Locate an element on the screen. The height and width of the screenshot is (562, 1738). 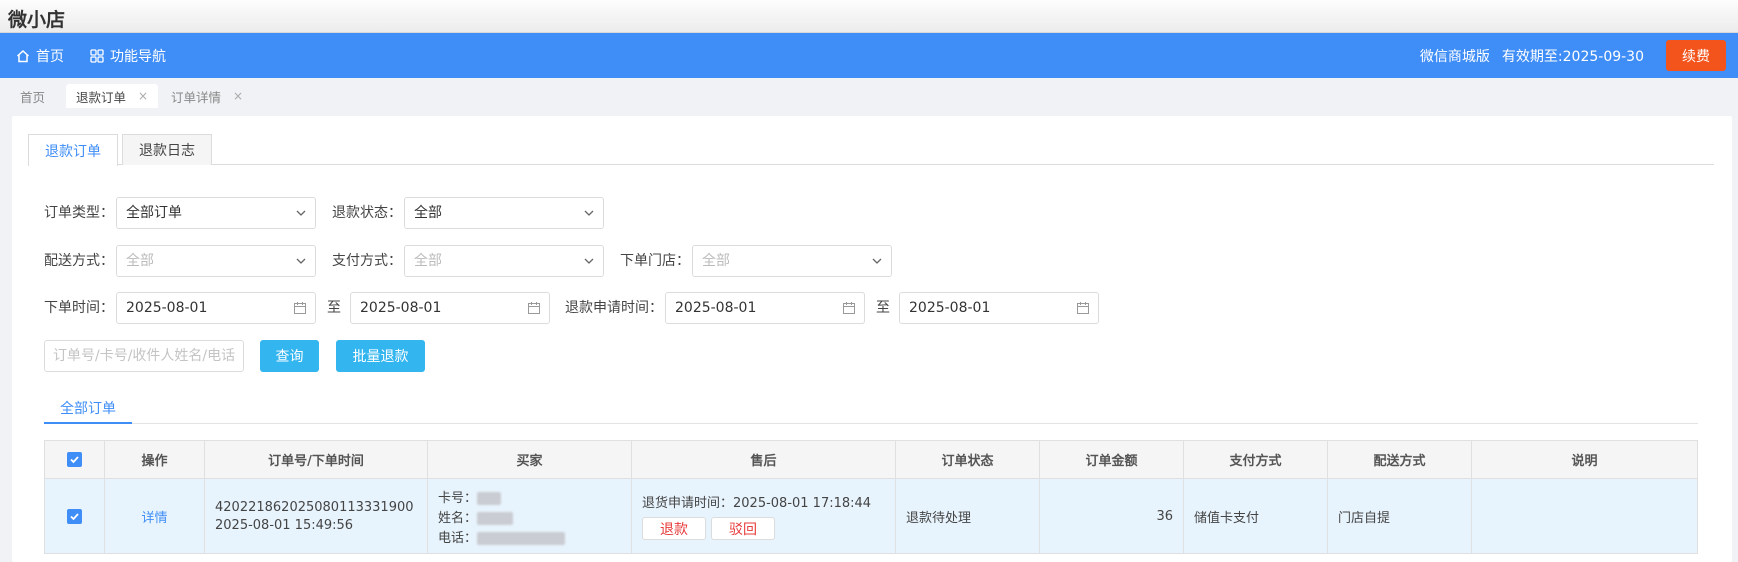
page-tab-home: 首页 is located at coordinates (32, 96).